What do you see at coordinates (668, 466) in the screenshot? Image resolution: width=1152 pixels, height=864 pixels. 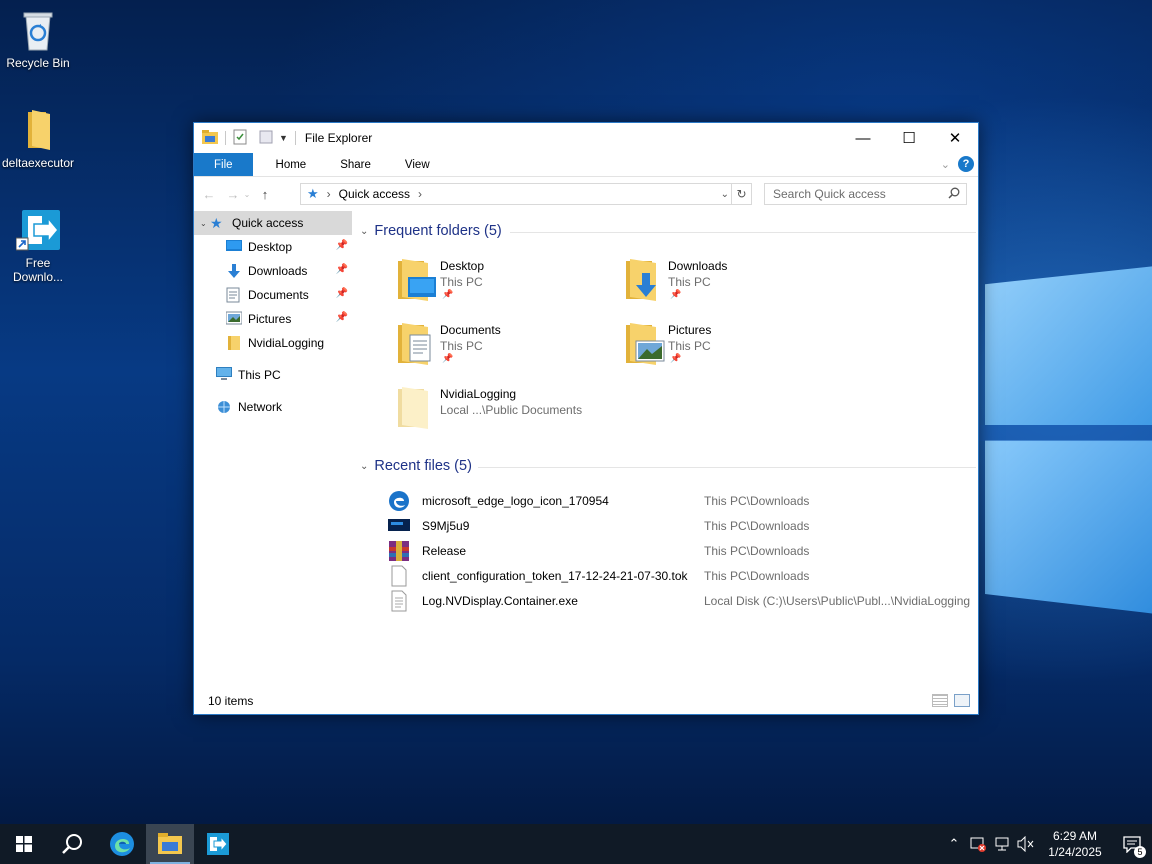 I see `recent-files-header: ⌄ Recent files (5)` at bounding box center [668, 466].